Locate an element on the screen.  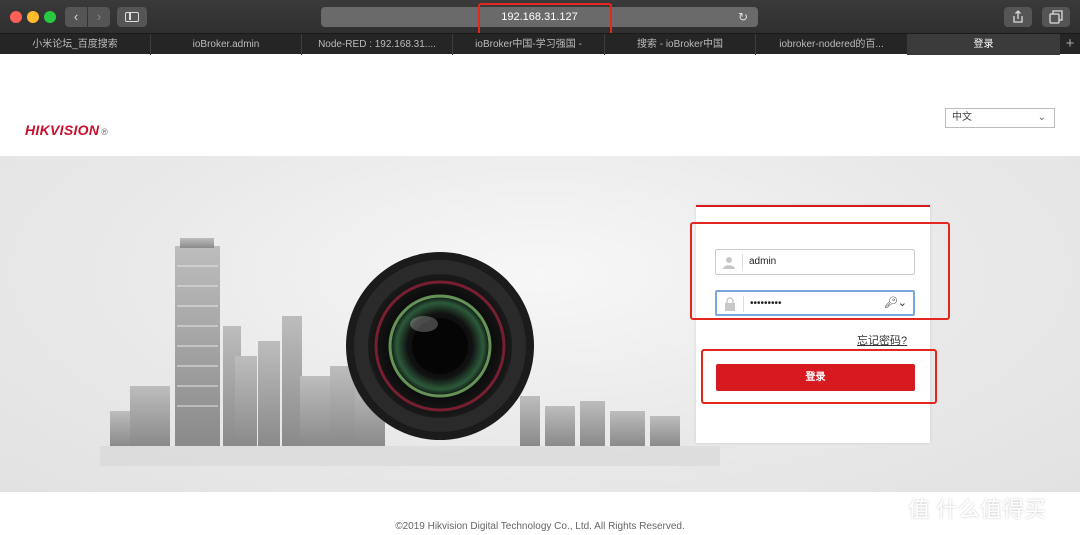
tab-1: 小米论坛_百度搜索 is located at coordinates (75, 44).